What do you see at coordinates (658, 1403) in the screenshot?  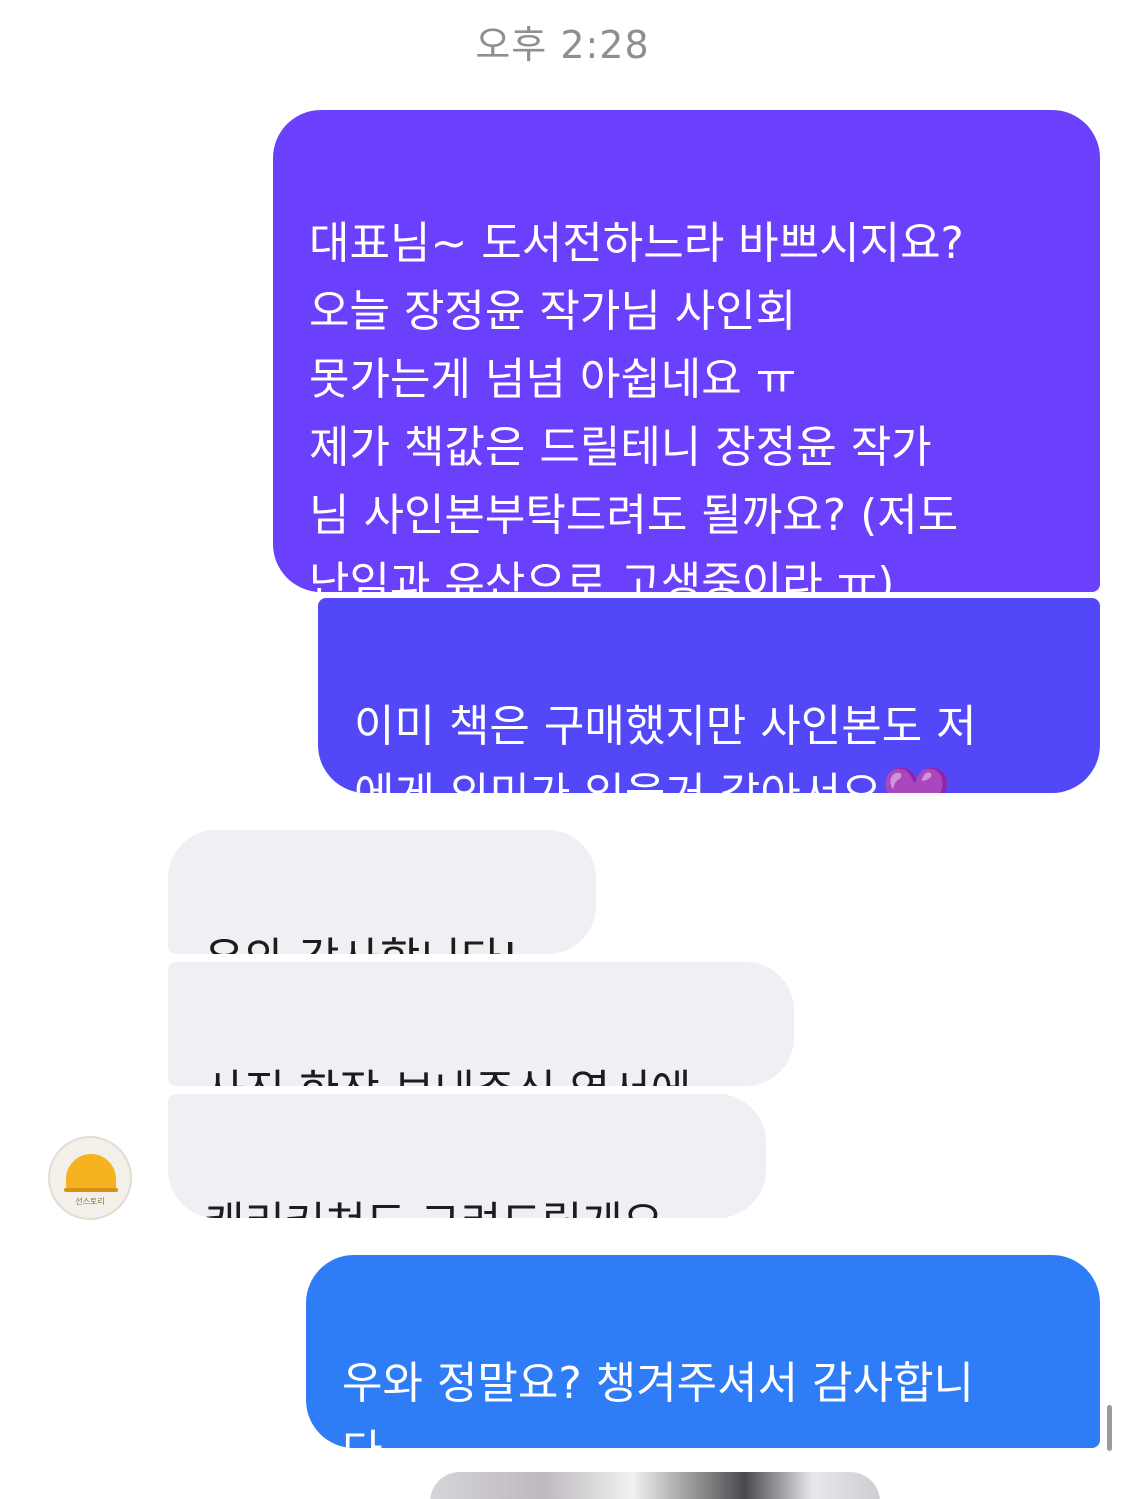 I see `message-text: 우와 정말요? 챙겨주셔서 감사합니 다` at bounding box center [658, 1403].